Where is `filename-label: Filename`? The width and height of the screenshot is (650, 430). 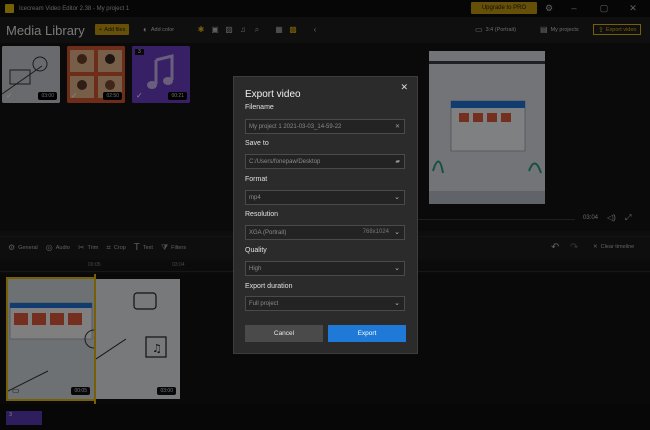 filename-label: Filename is located at coordinates (259, 107).